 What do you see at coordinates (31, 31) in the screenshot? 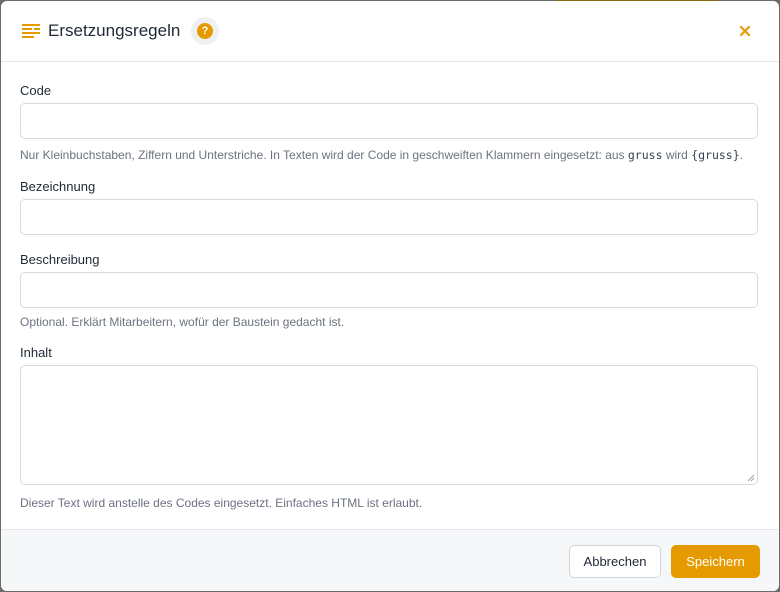
I see `text-lines-icon` at bounding box center [31, 31].